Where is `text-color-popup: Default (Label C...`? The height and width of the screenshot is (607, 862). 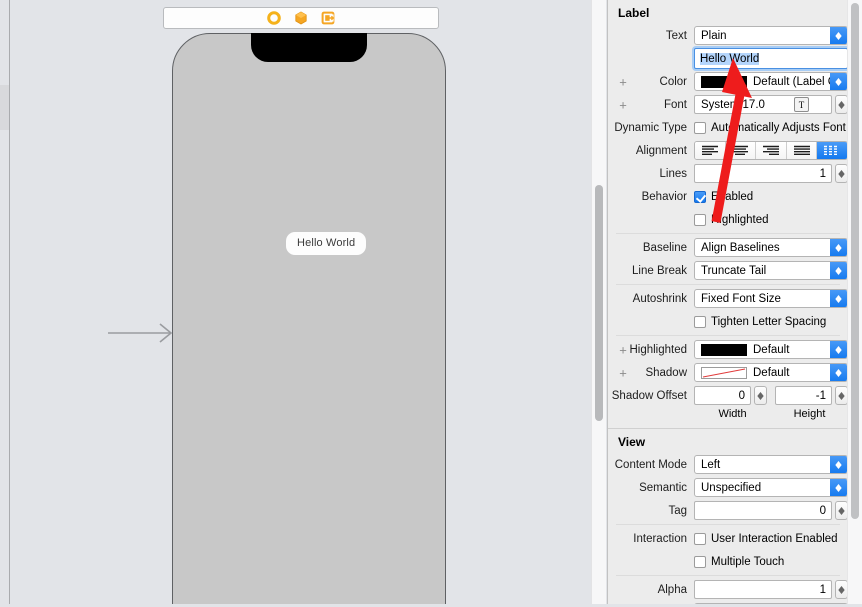
text-color-popup: Default (Label C... is located at coordinates (771, 81).